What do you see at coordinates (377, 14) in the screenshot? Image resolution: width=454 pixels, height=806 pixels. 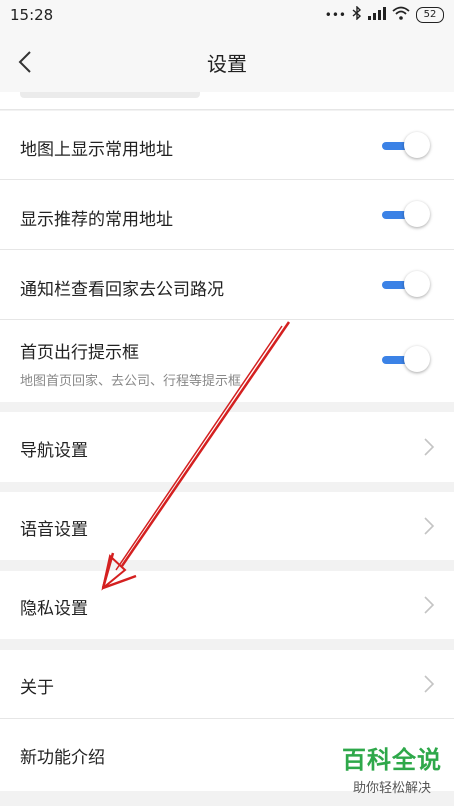 I see `signal-icon` at bounding box center [377, 14].